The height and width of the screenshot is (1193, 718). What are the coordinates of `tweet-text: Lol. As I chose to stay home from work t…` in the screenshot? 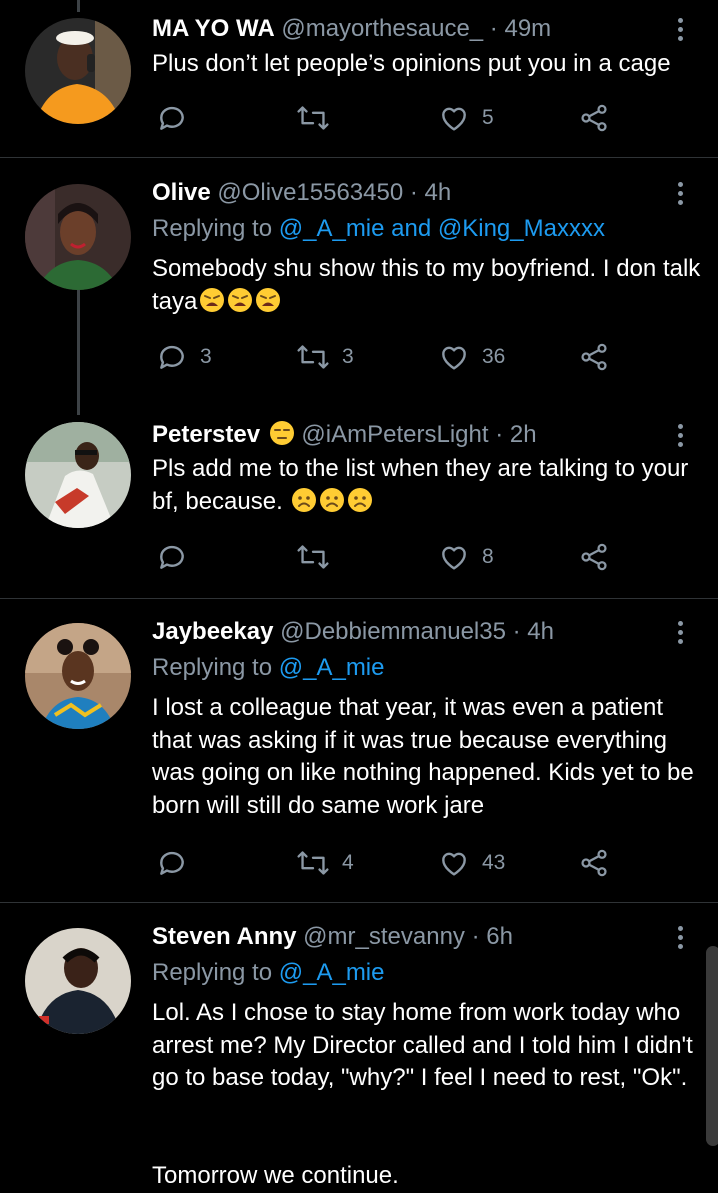 It's located at (422, 1045).